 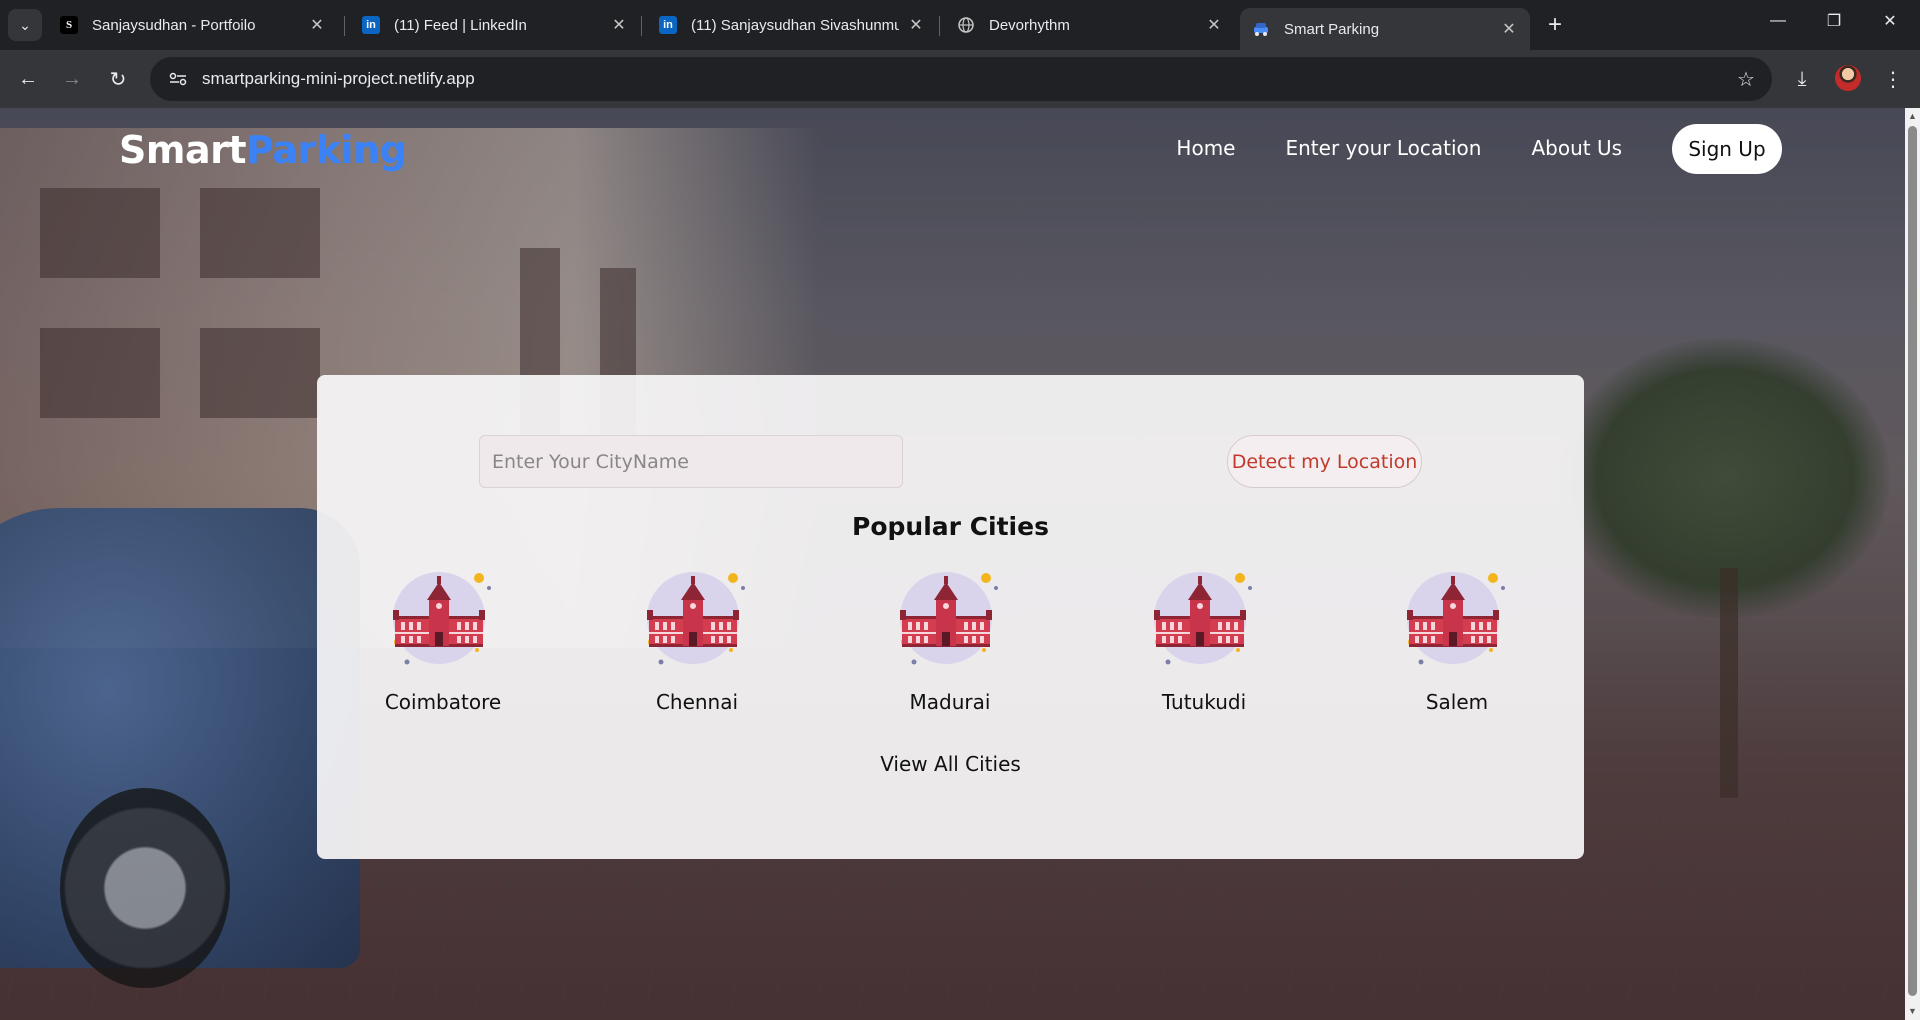 I want to click on detect-location-button: Detect my Location, so click(x=1324, y=461).